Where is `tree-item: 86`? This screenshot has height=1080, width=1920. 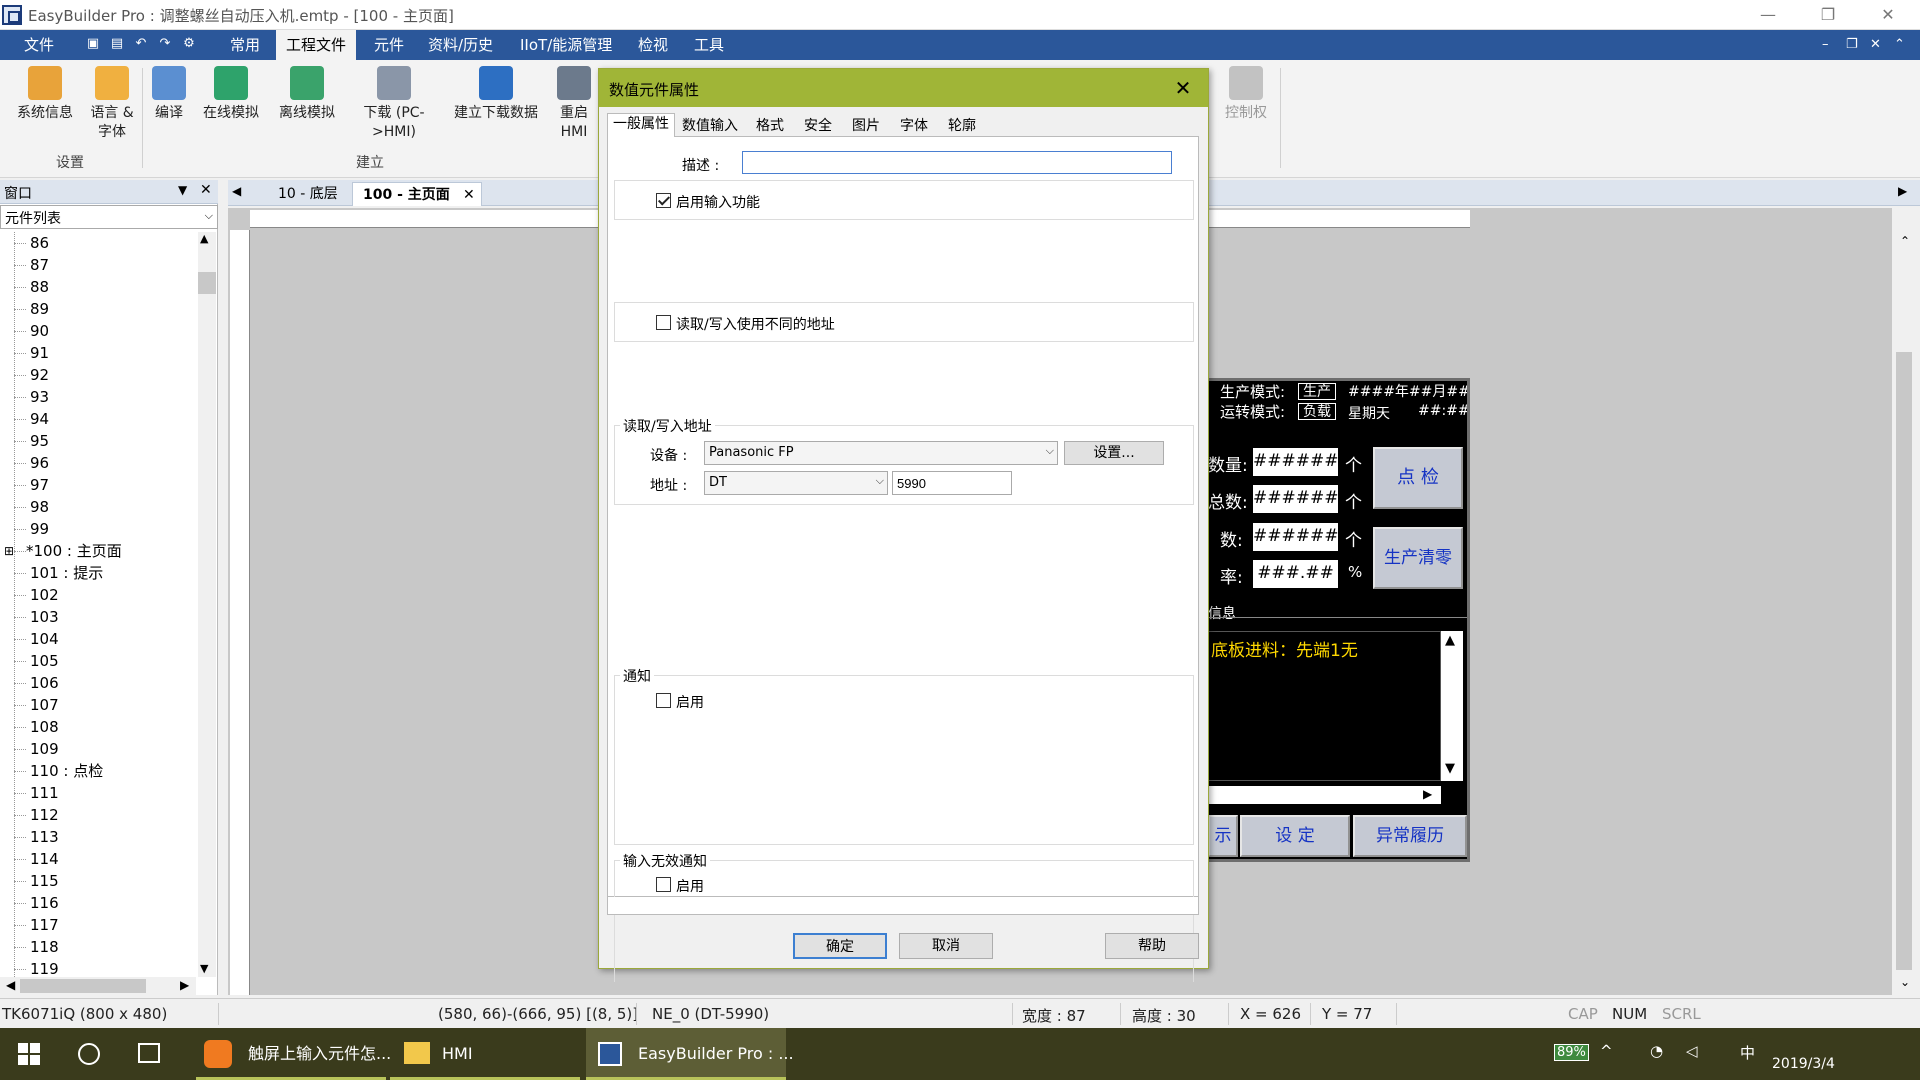
tree-item: 86 is located at coordinates (39, 243).